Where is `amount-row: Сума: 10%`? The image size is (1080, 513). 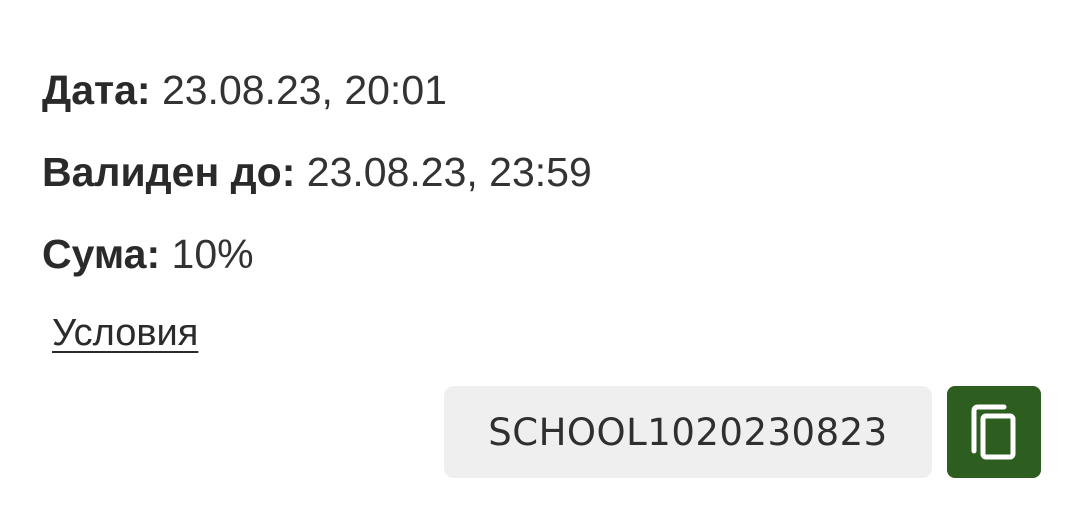
amount-row: Сума: 10% is located at coordinates (148, 254).